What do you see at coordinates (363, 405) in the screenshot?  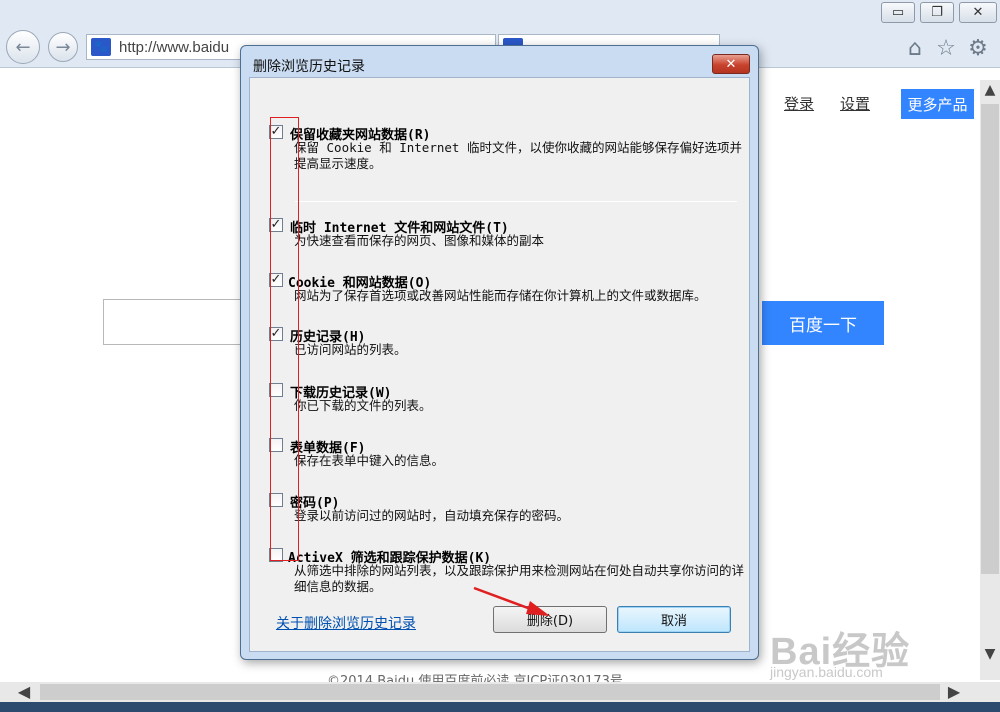 I see `option-description: 你已下载的文件的列表。` at bounding box center [363, 405].